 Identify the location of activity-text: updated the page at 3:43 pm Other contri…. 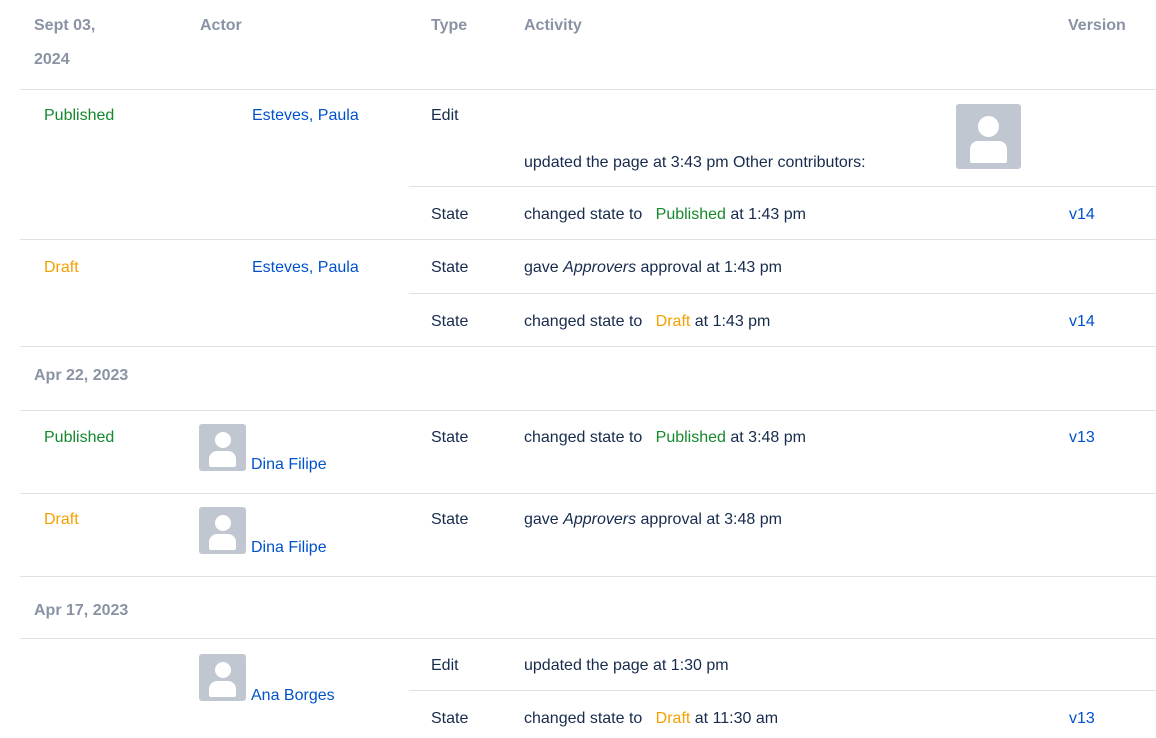
(695, 162).